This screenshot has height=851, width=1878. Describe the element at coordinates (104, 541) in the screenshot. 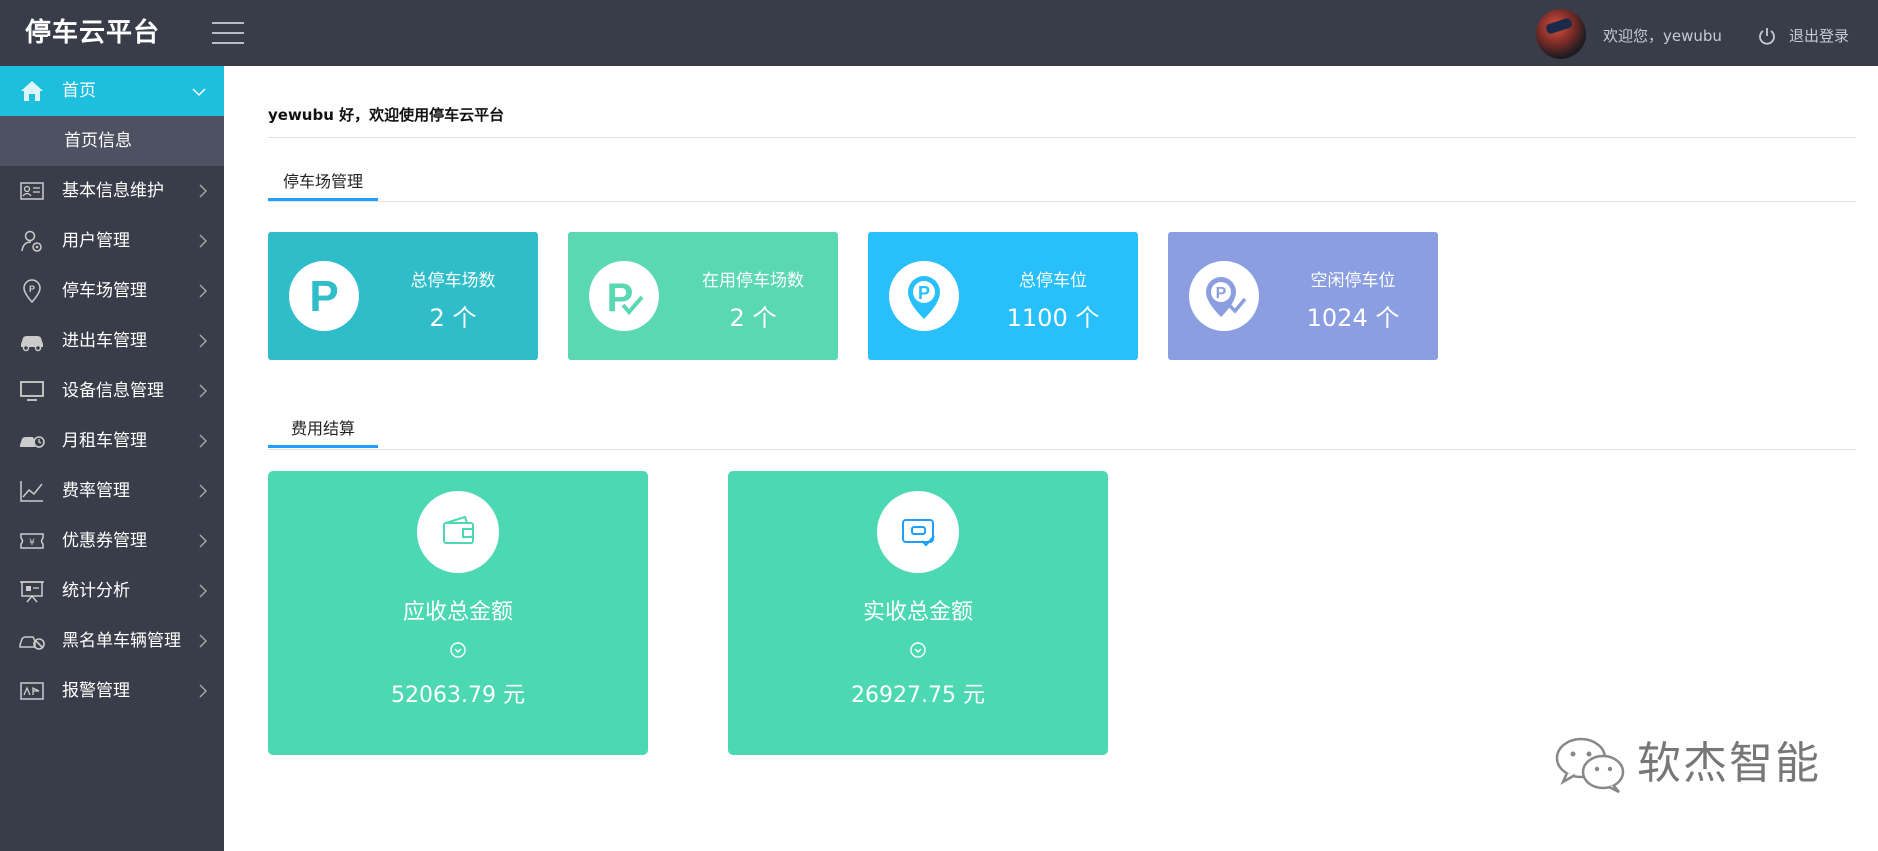

I see `sidebar-item-label: 优惠券管理` at that location.